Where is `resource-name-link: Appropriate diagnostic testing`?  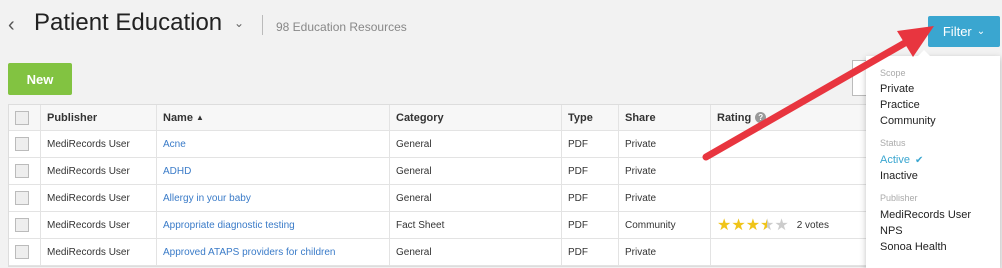
resource-name-link: Appropriate diagnostic testing is located at coordinates (229, 225).